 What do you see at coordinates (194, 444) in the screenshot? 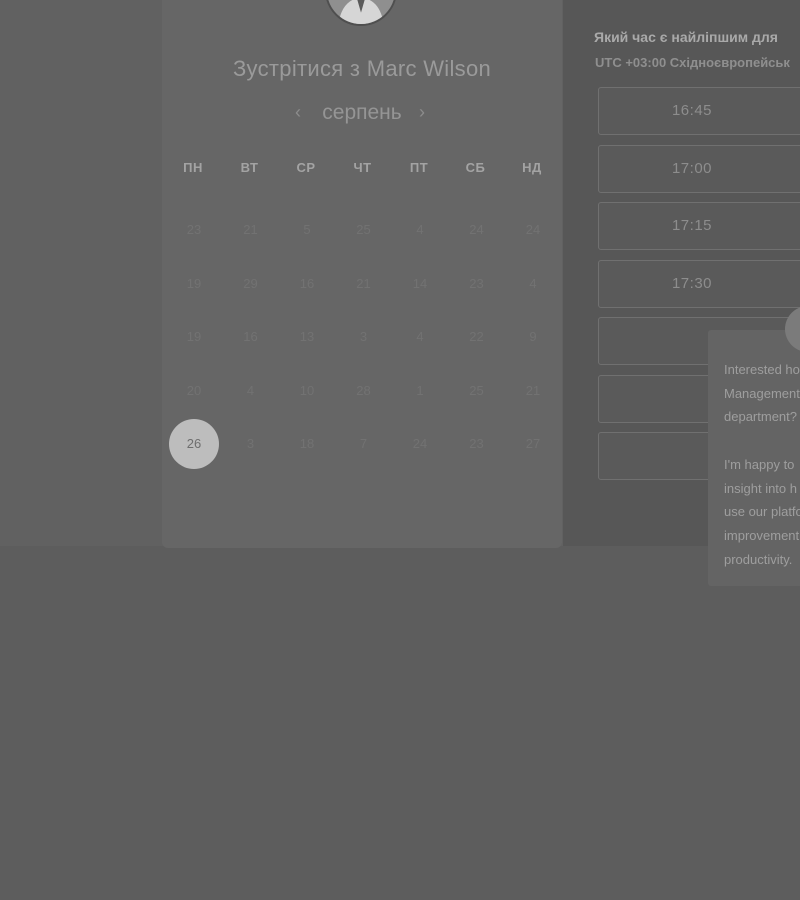
I see `calendar-day-selected: 26` at bounding box center [194, 444].